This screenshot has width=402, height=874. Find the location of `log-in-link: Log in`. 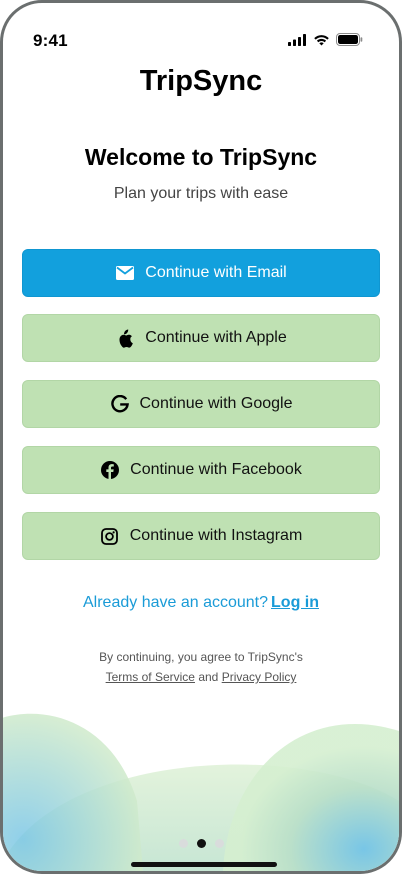

log-in-link: Log in is located at coordinates (295, 602).